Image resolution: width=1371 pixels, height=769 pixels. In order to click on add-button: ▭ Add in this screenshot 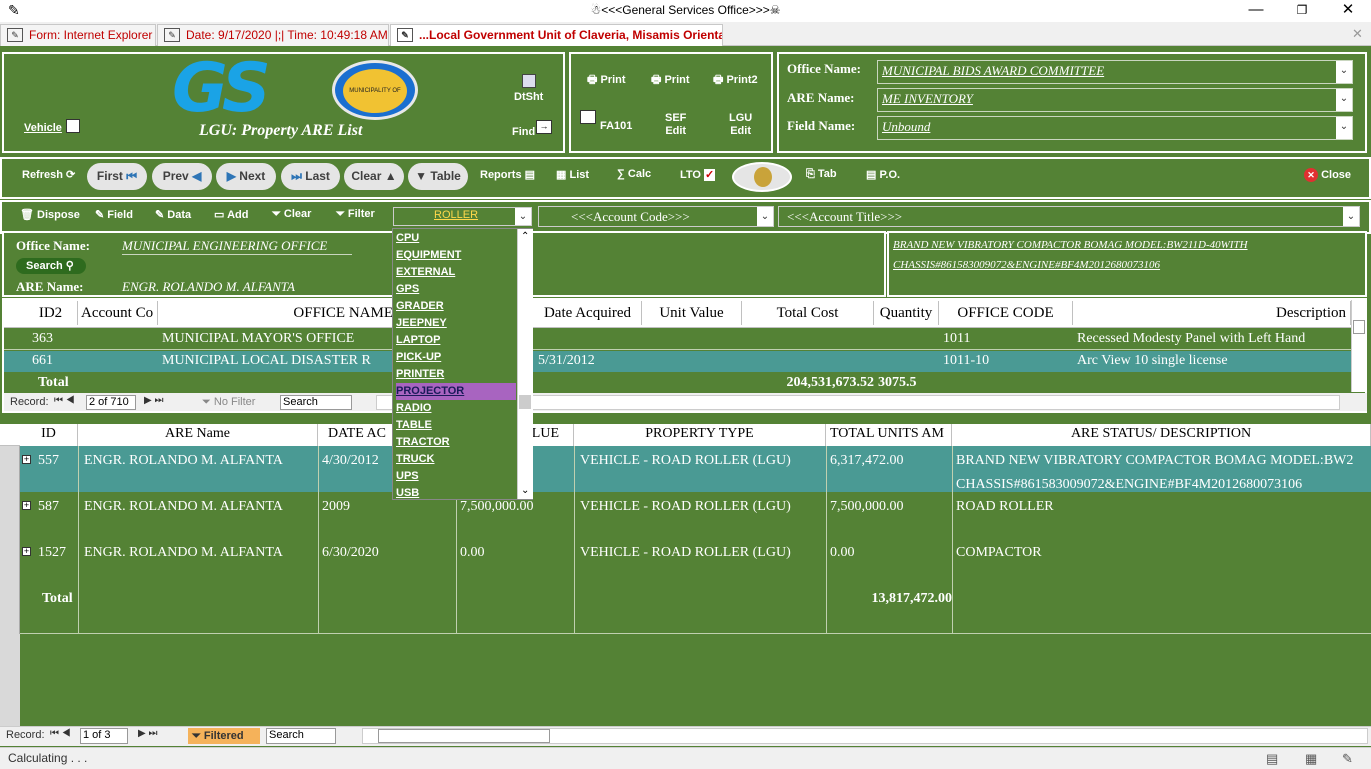, I will do `click(231, 214)`.